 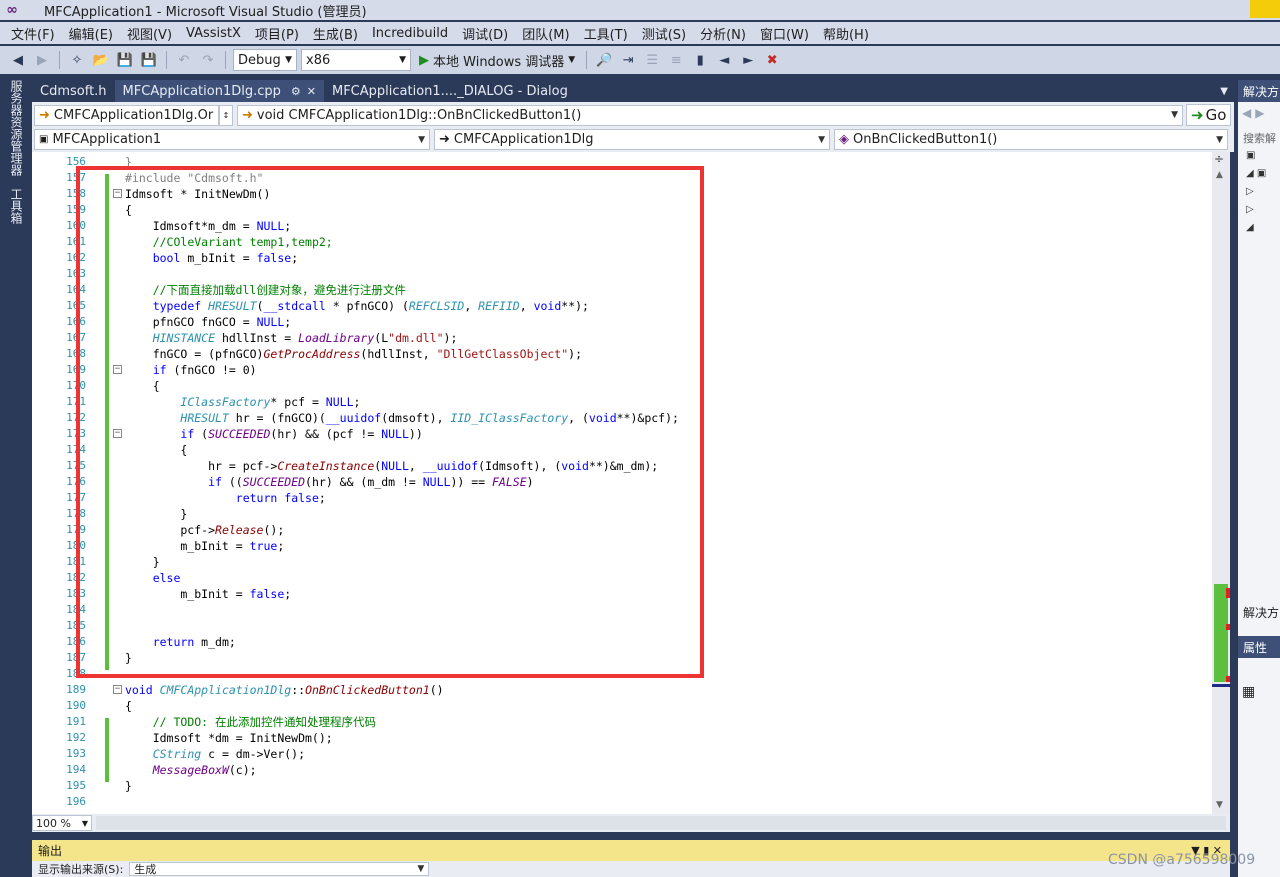 I want to click on menu-item: 生成(B), so click(x=335, y=33).